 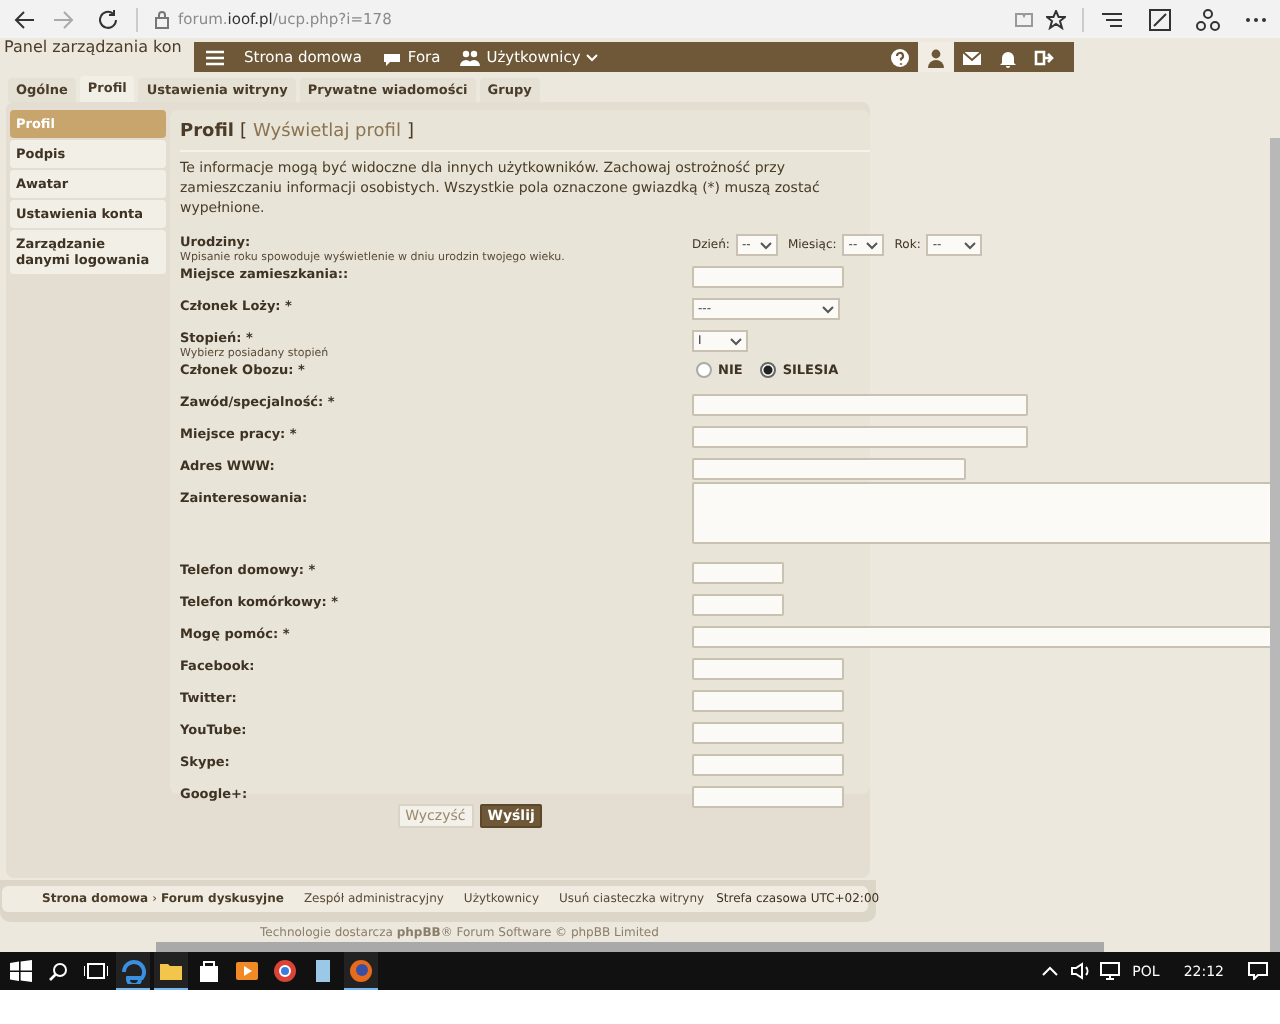 What do you see at coordinates (24, 19) in the screenshot?
I see `back-icon` at bounding box center [24, 19].